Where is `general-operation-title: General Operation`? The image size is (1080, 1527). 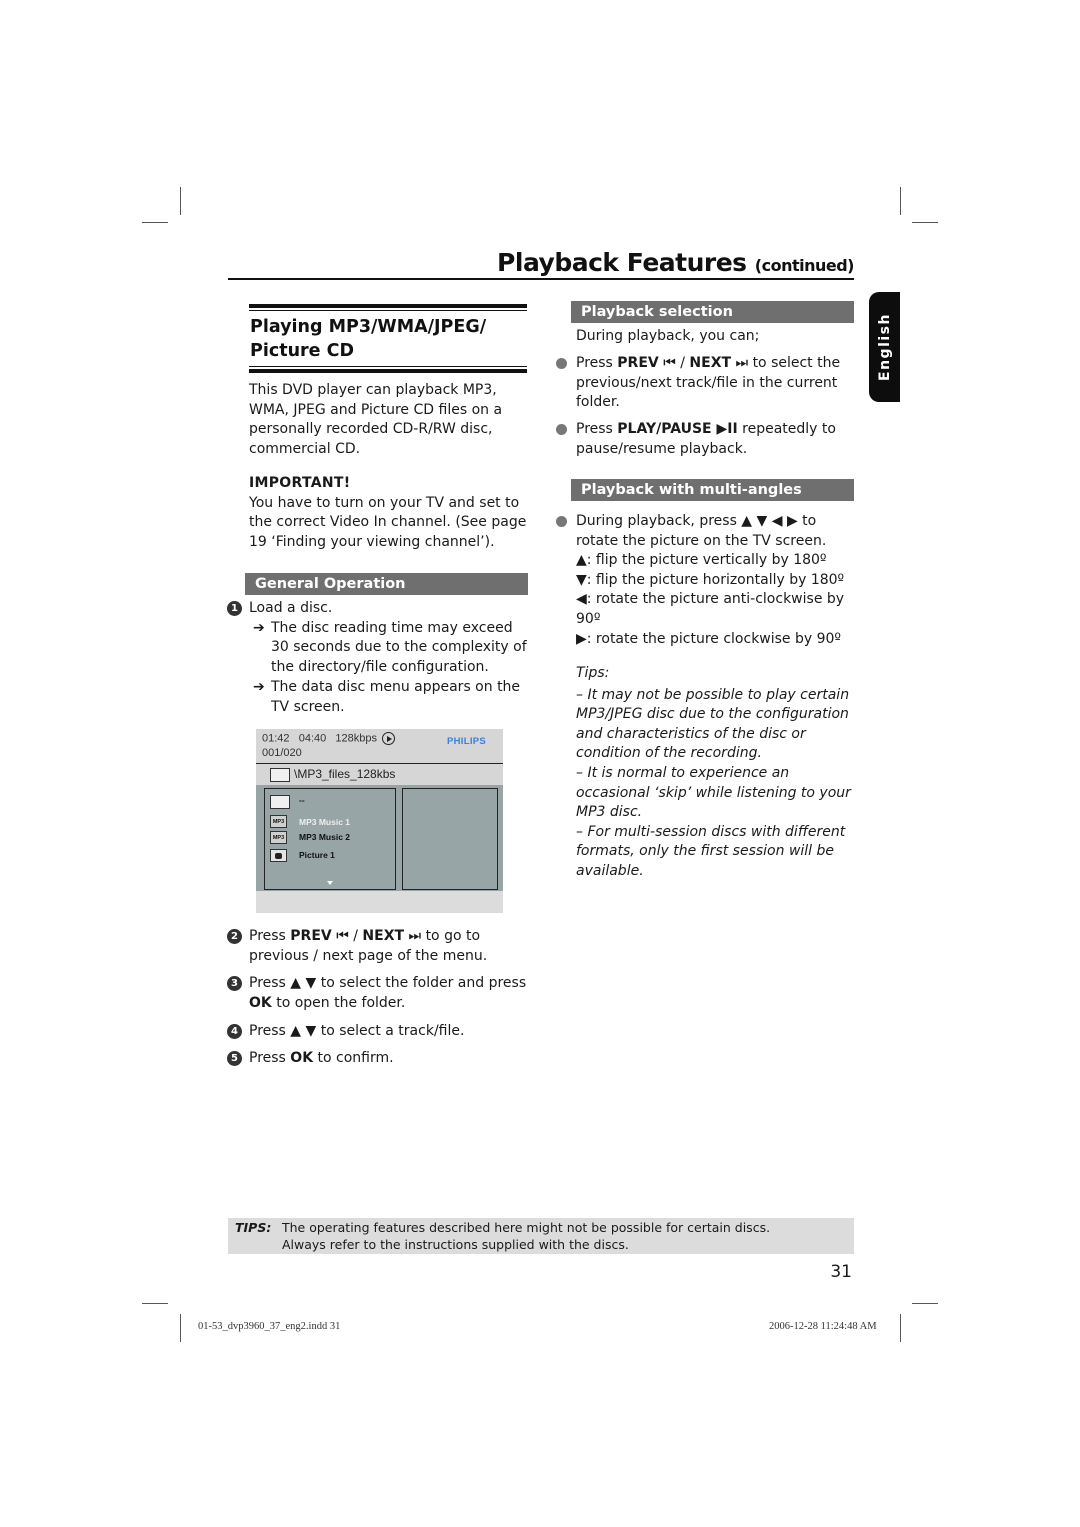 general-operation-title: General Operation is located at coordinates (330, 584).